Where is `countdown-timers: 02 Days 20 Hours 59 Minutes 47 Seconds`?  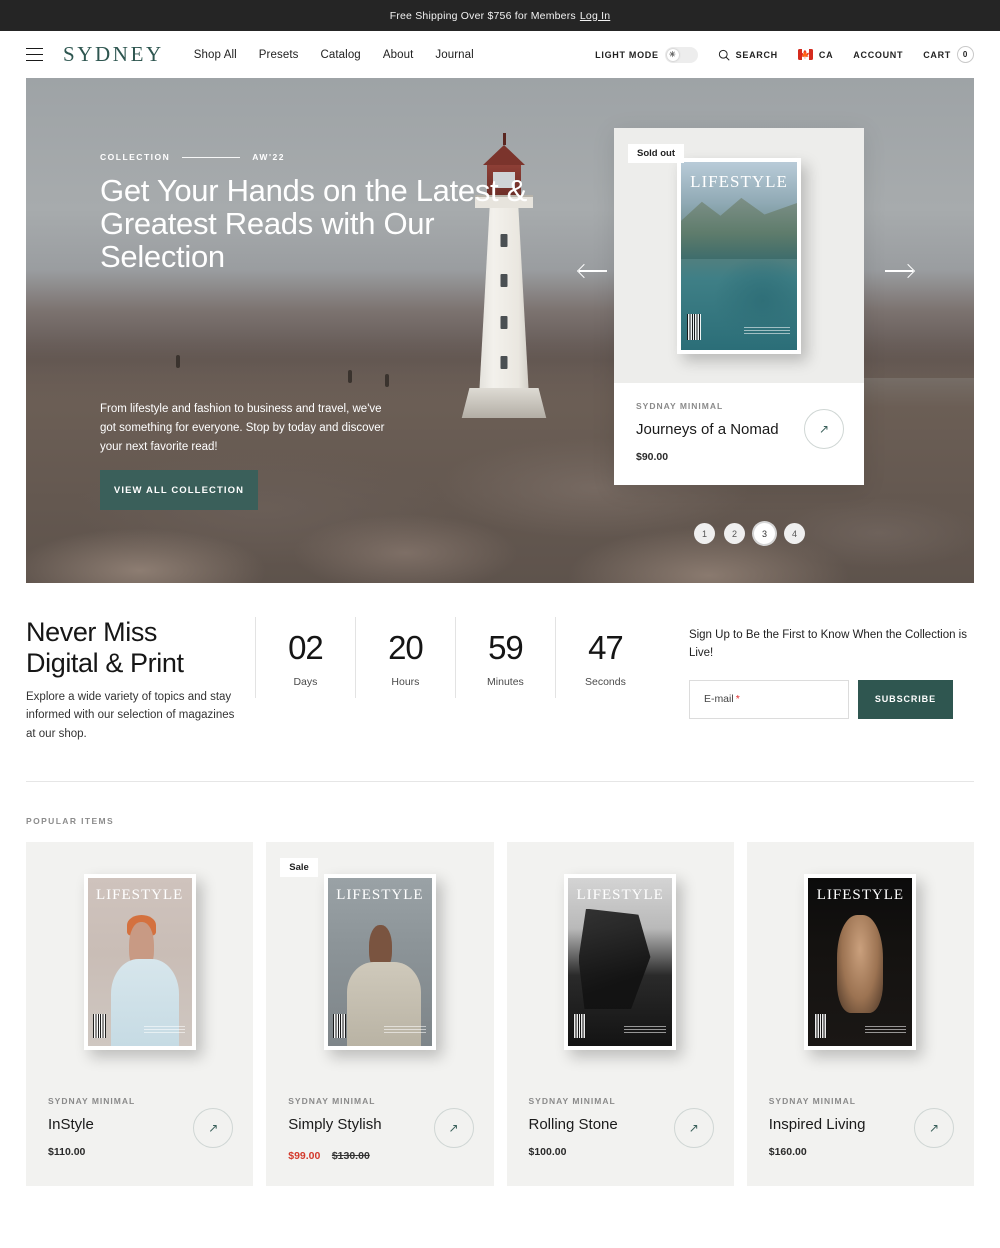 countdown-timers: 02 Days 20 Hours 59 Minutes 47 Seconds is located at coordinates (454, 657).